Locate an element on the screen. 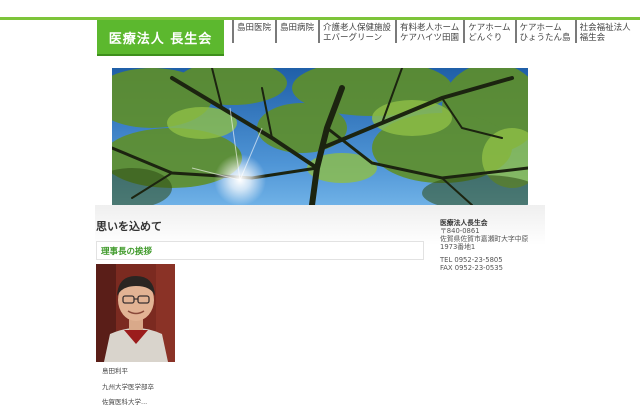 The image size is (640, 406). logo-text: 医療法人 長生会 is located at coordinates (160, 39).